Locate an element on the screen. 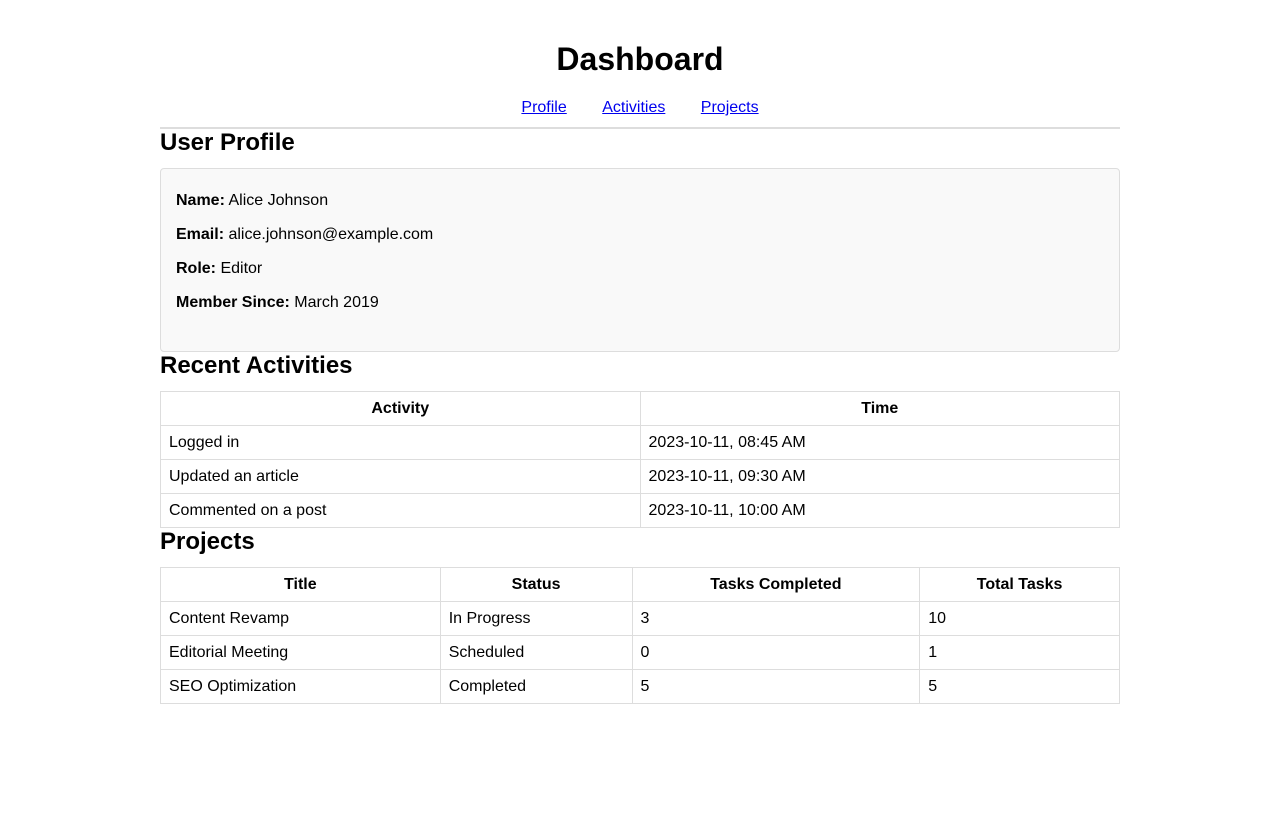  profile-field-email: Email: alice.johnson@example.com is located at coordinates (640, 235).